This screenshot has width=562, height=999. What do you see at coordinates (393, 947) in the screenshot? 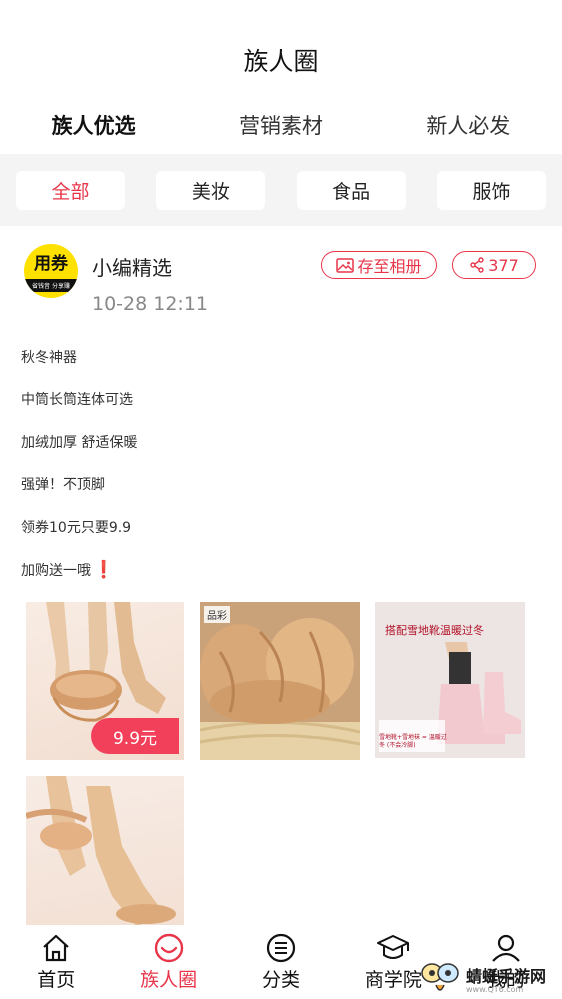
I see `graduation-cap-icon` at bounding box center [393, 947].